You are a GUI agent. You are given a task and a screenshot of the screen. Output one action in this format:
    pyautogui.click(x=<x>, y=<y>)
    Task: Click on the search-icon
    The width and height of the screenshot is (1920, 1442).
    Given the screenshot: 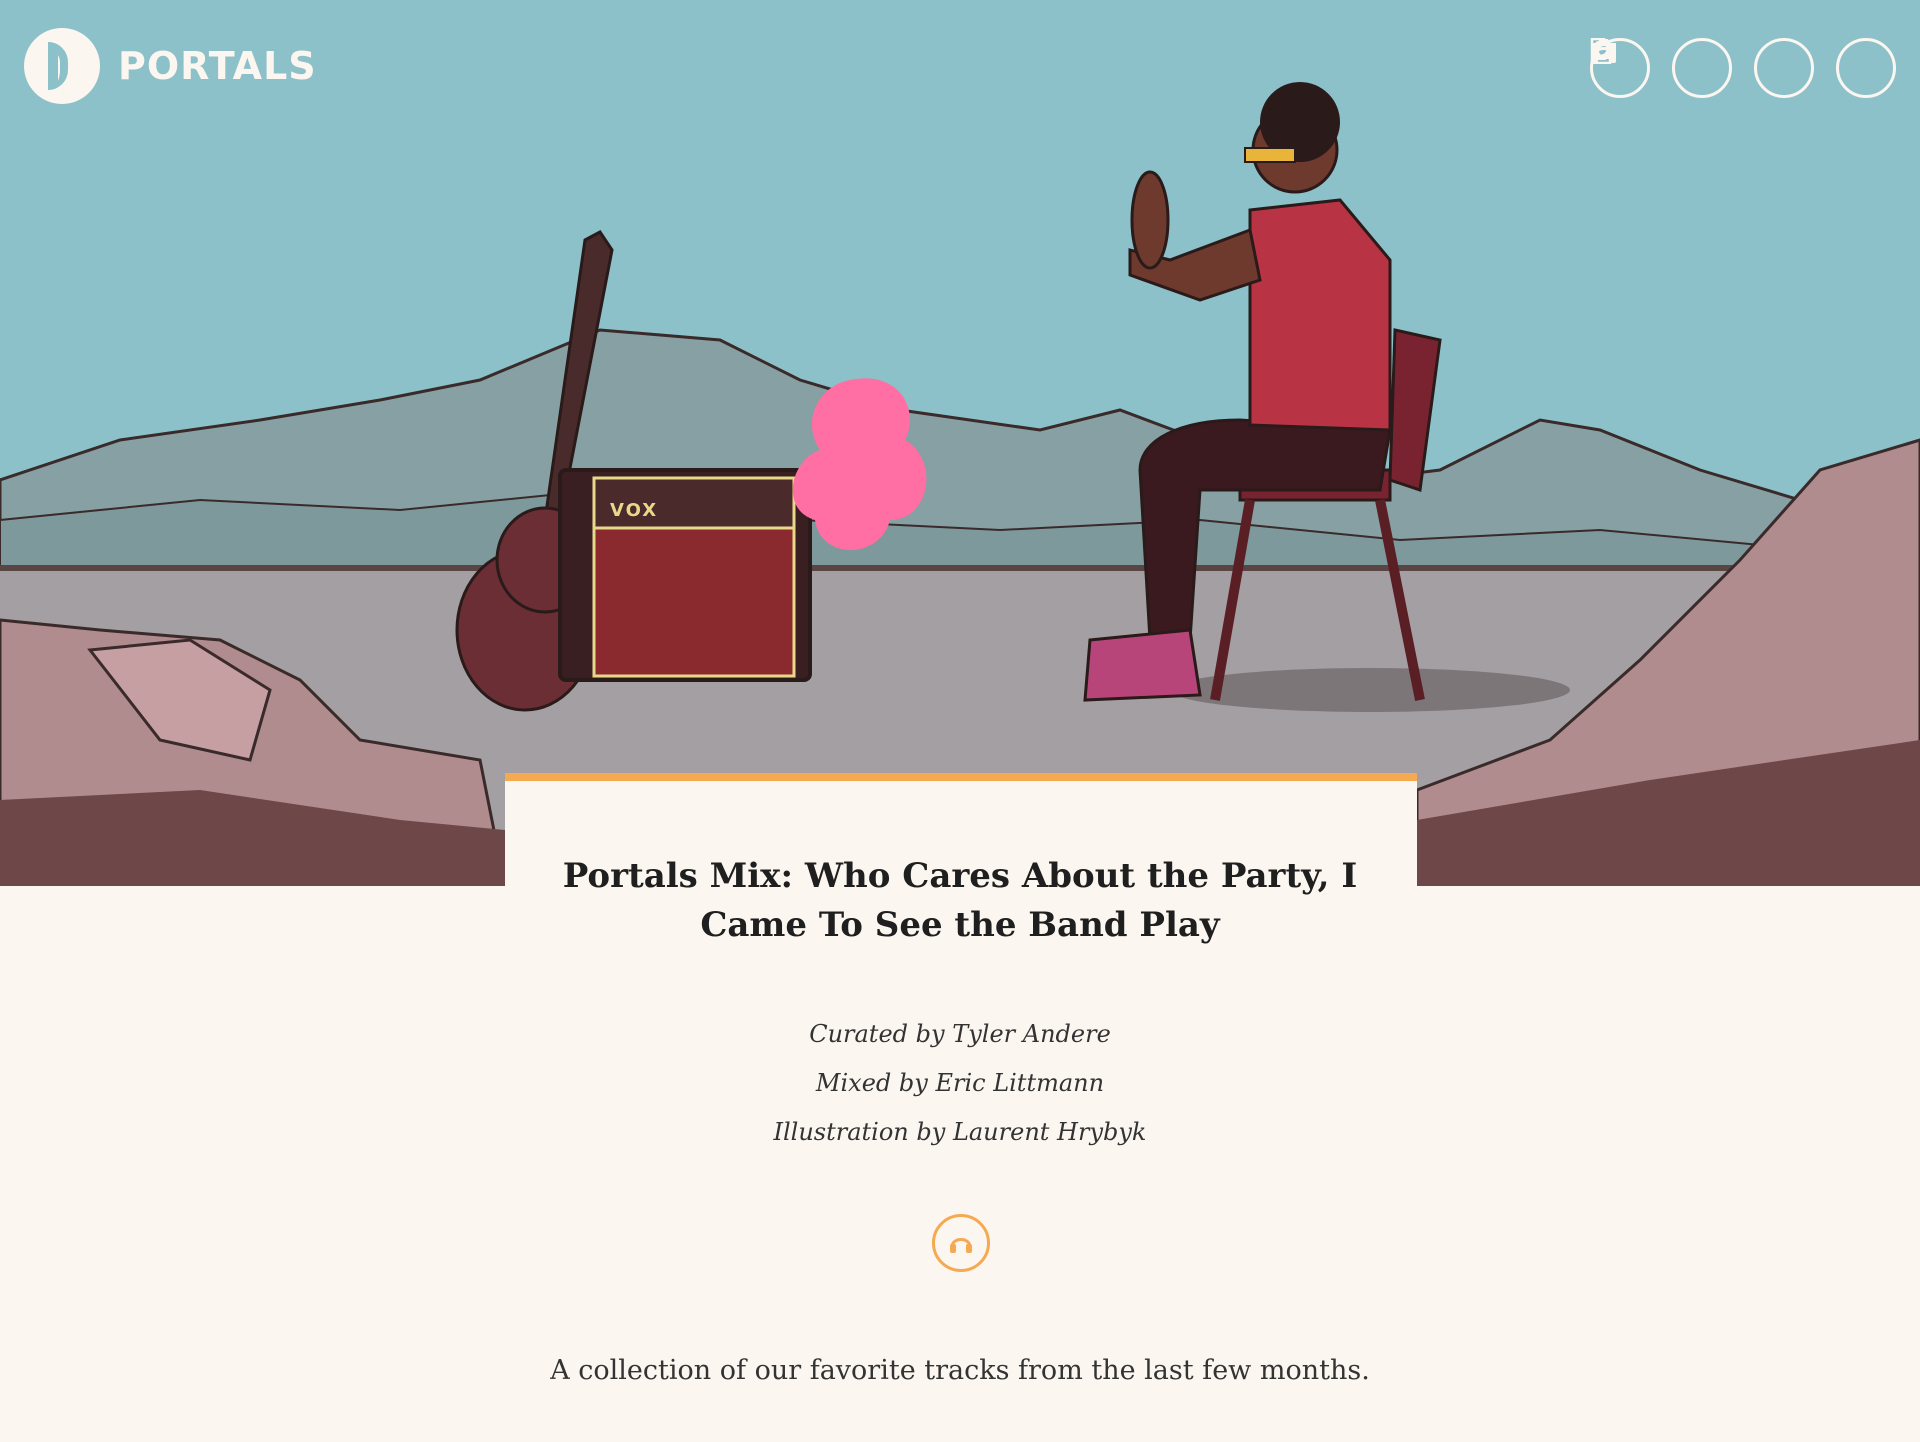 What is the action you would take?
    pyautogui.click(x=1744, y=68)
    